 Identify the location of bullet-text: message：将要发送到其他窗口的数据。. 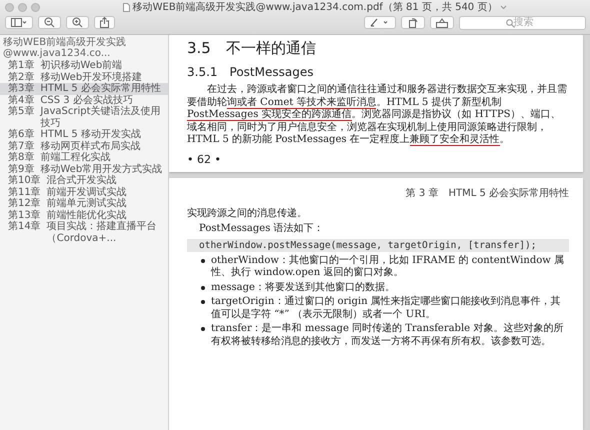
(303, 288).